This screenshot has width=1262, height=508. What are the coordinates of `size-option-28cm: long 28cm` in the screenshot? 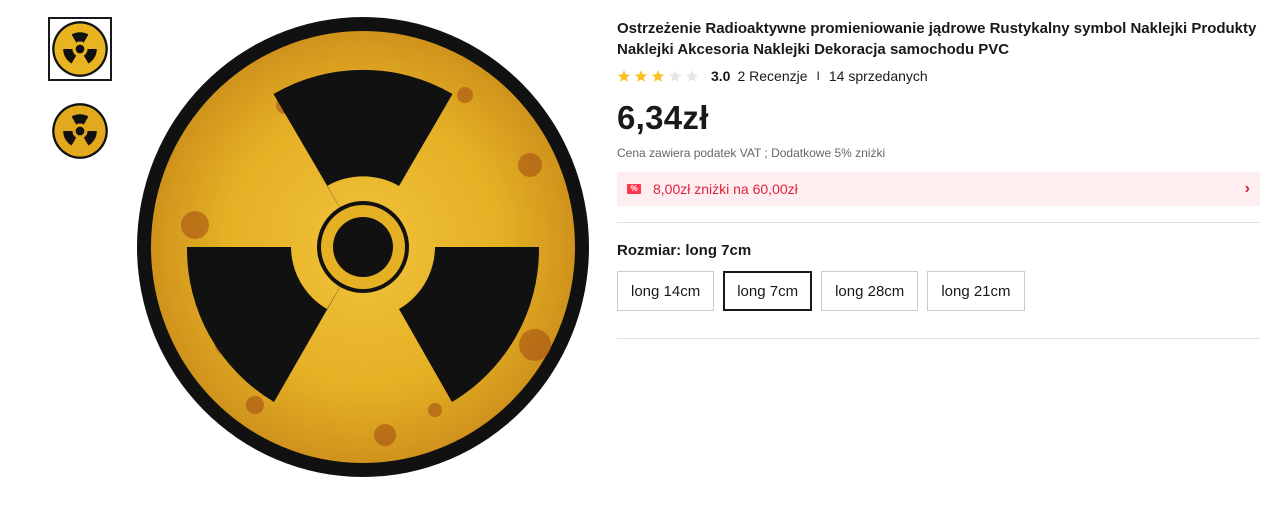 It's located at (870, 291).